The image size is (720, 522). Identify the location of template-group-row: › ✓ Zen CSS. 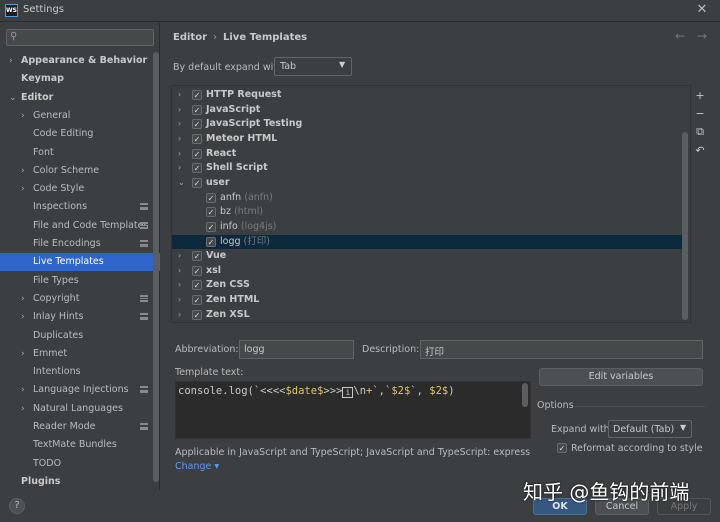
(428, 285).